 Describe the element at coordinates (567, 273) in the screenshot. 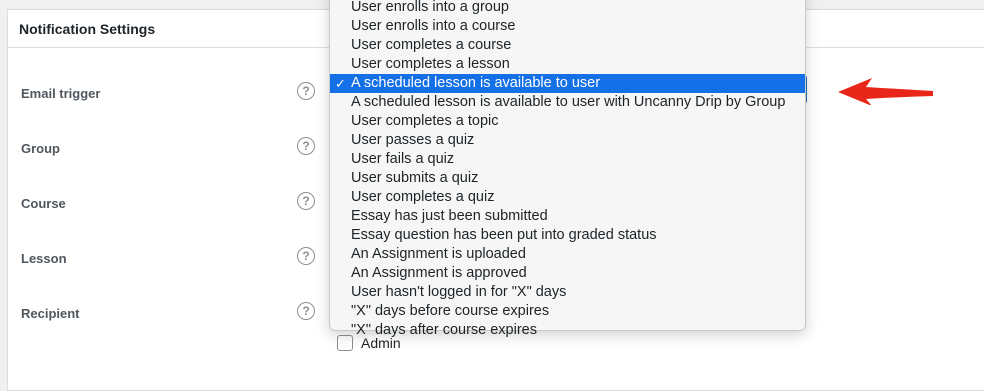

I see `dropdown-option: An Assignment is approved` at that location.